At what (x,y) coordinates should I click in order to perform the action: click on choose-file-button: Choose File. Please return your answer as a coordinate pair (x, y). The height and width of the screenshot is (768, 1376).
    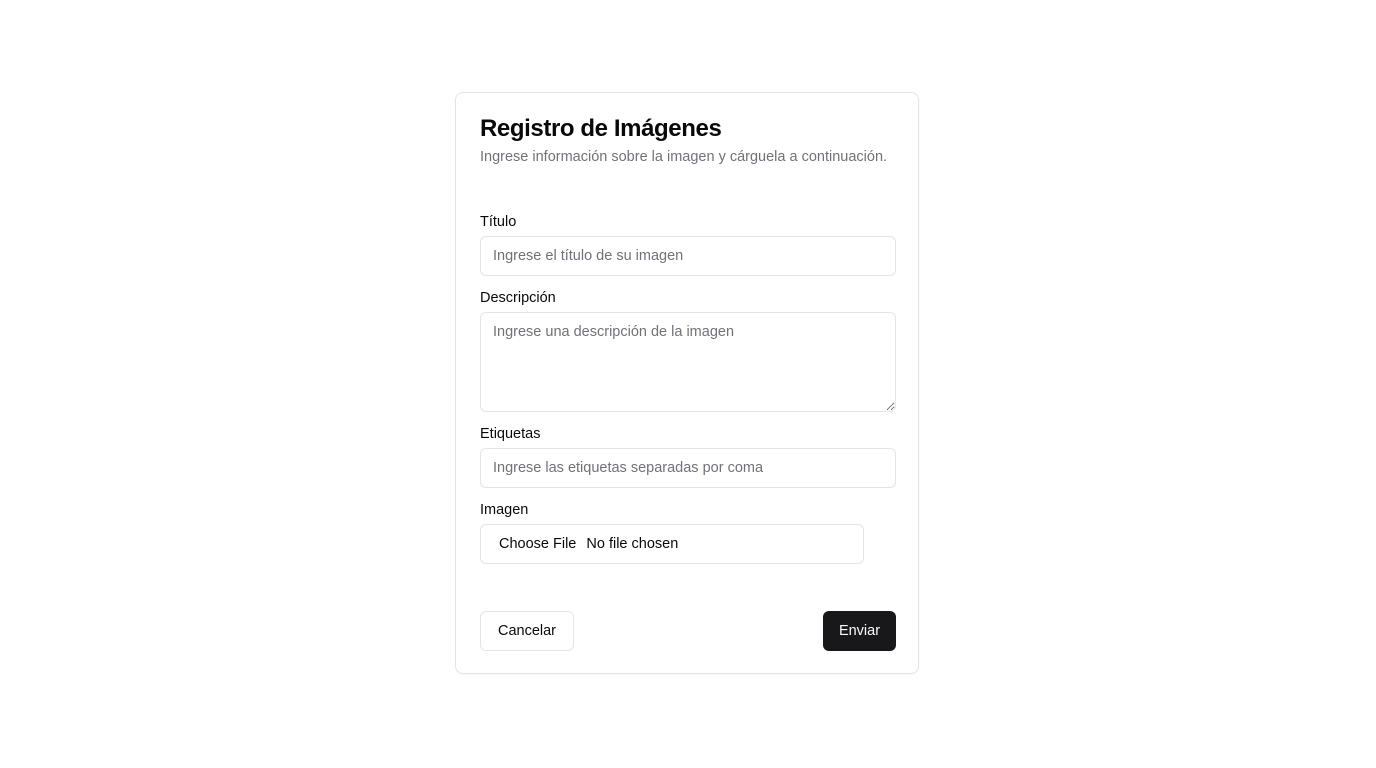
    Looking at the image, I should click on (537, 544).